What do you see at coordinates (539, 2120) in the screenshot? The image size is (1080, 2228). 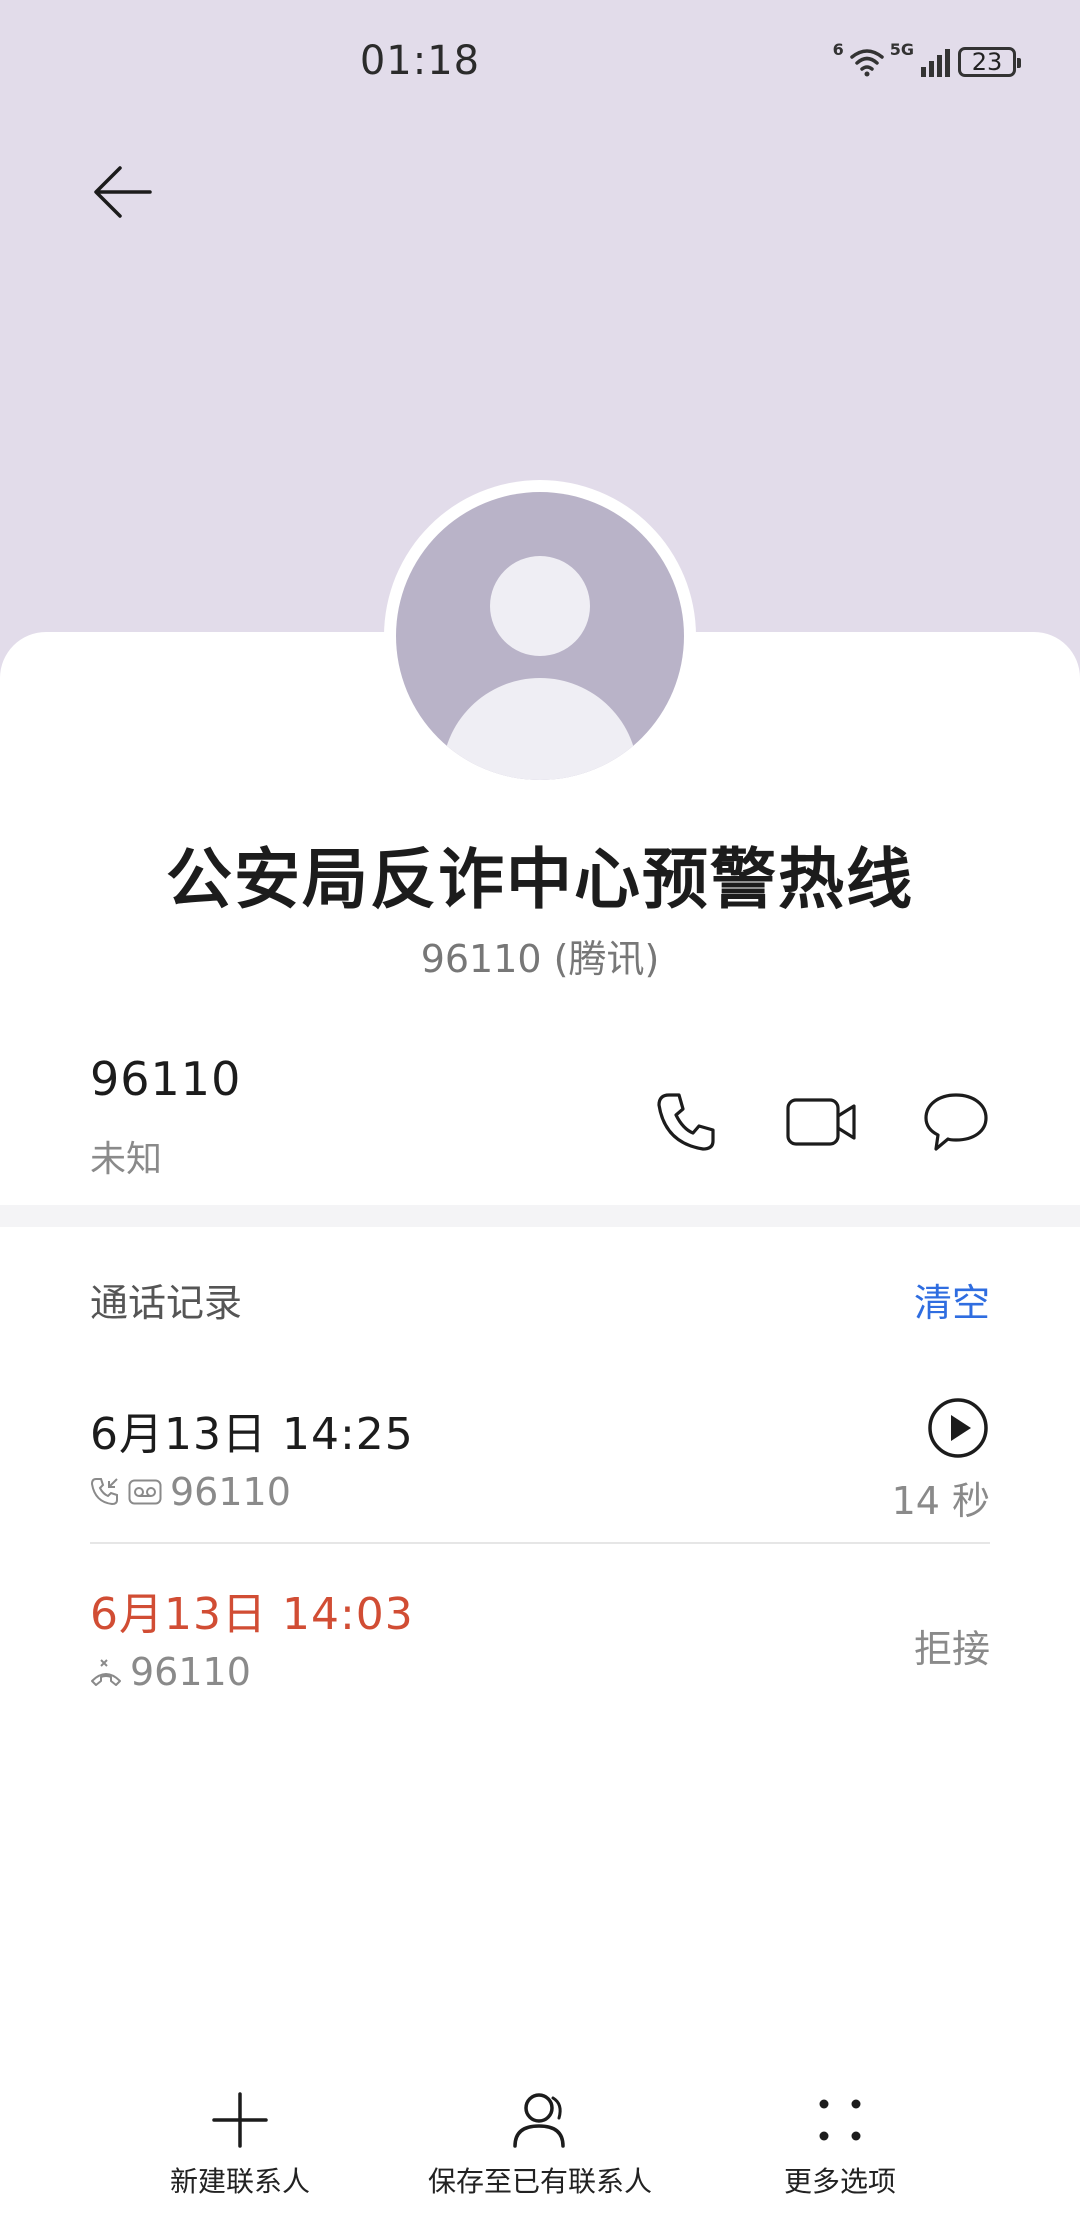 I see `person-icon` at bounding box center [539, 2120].